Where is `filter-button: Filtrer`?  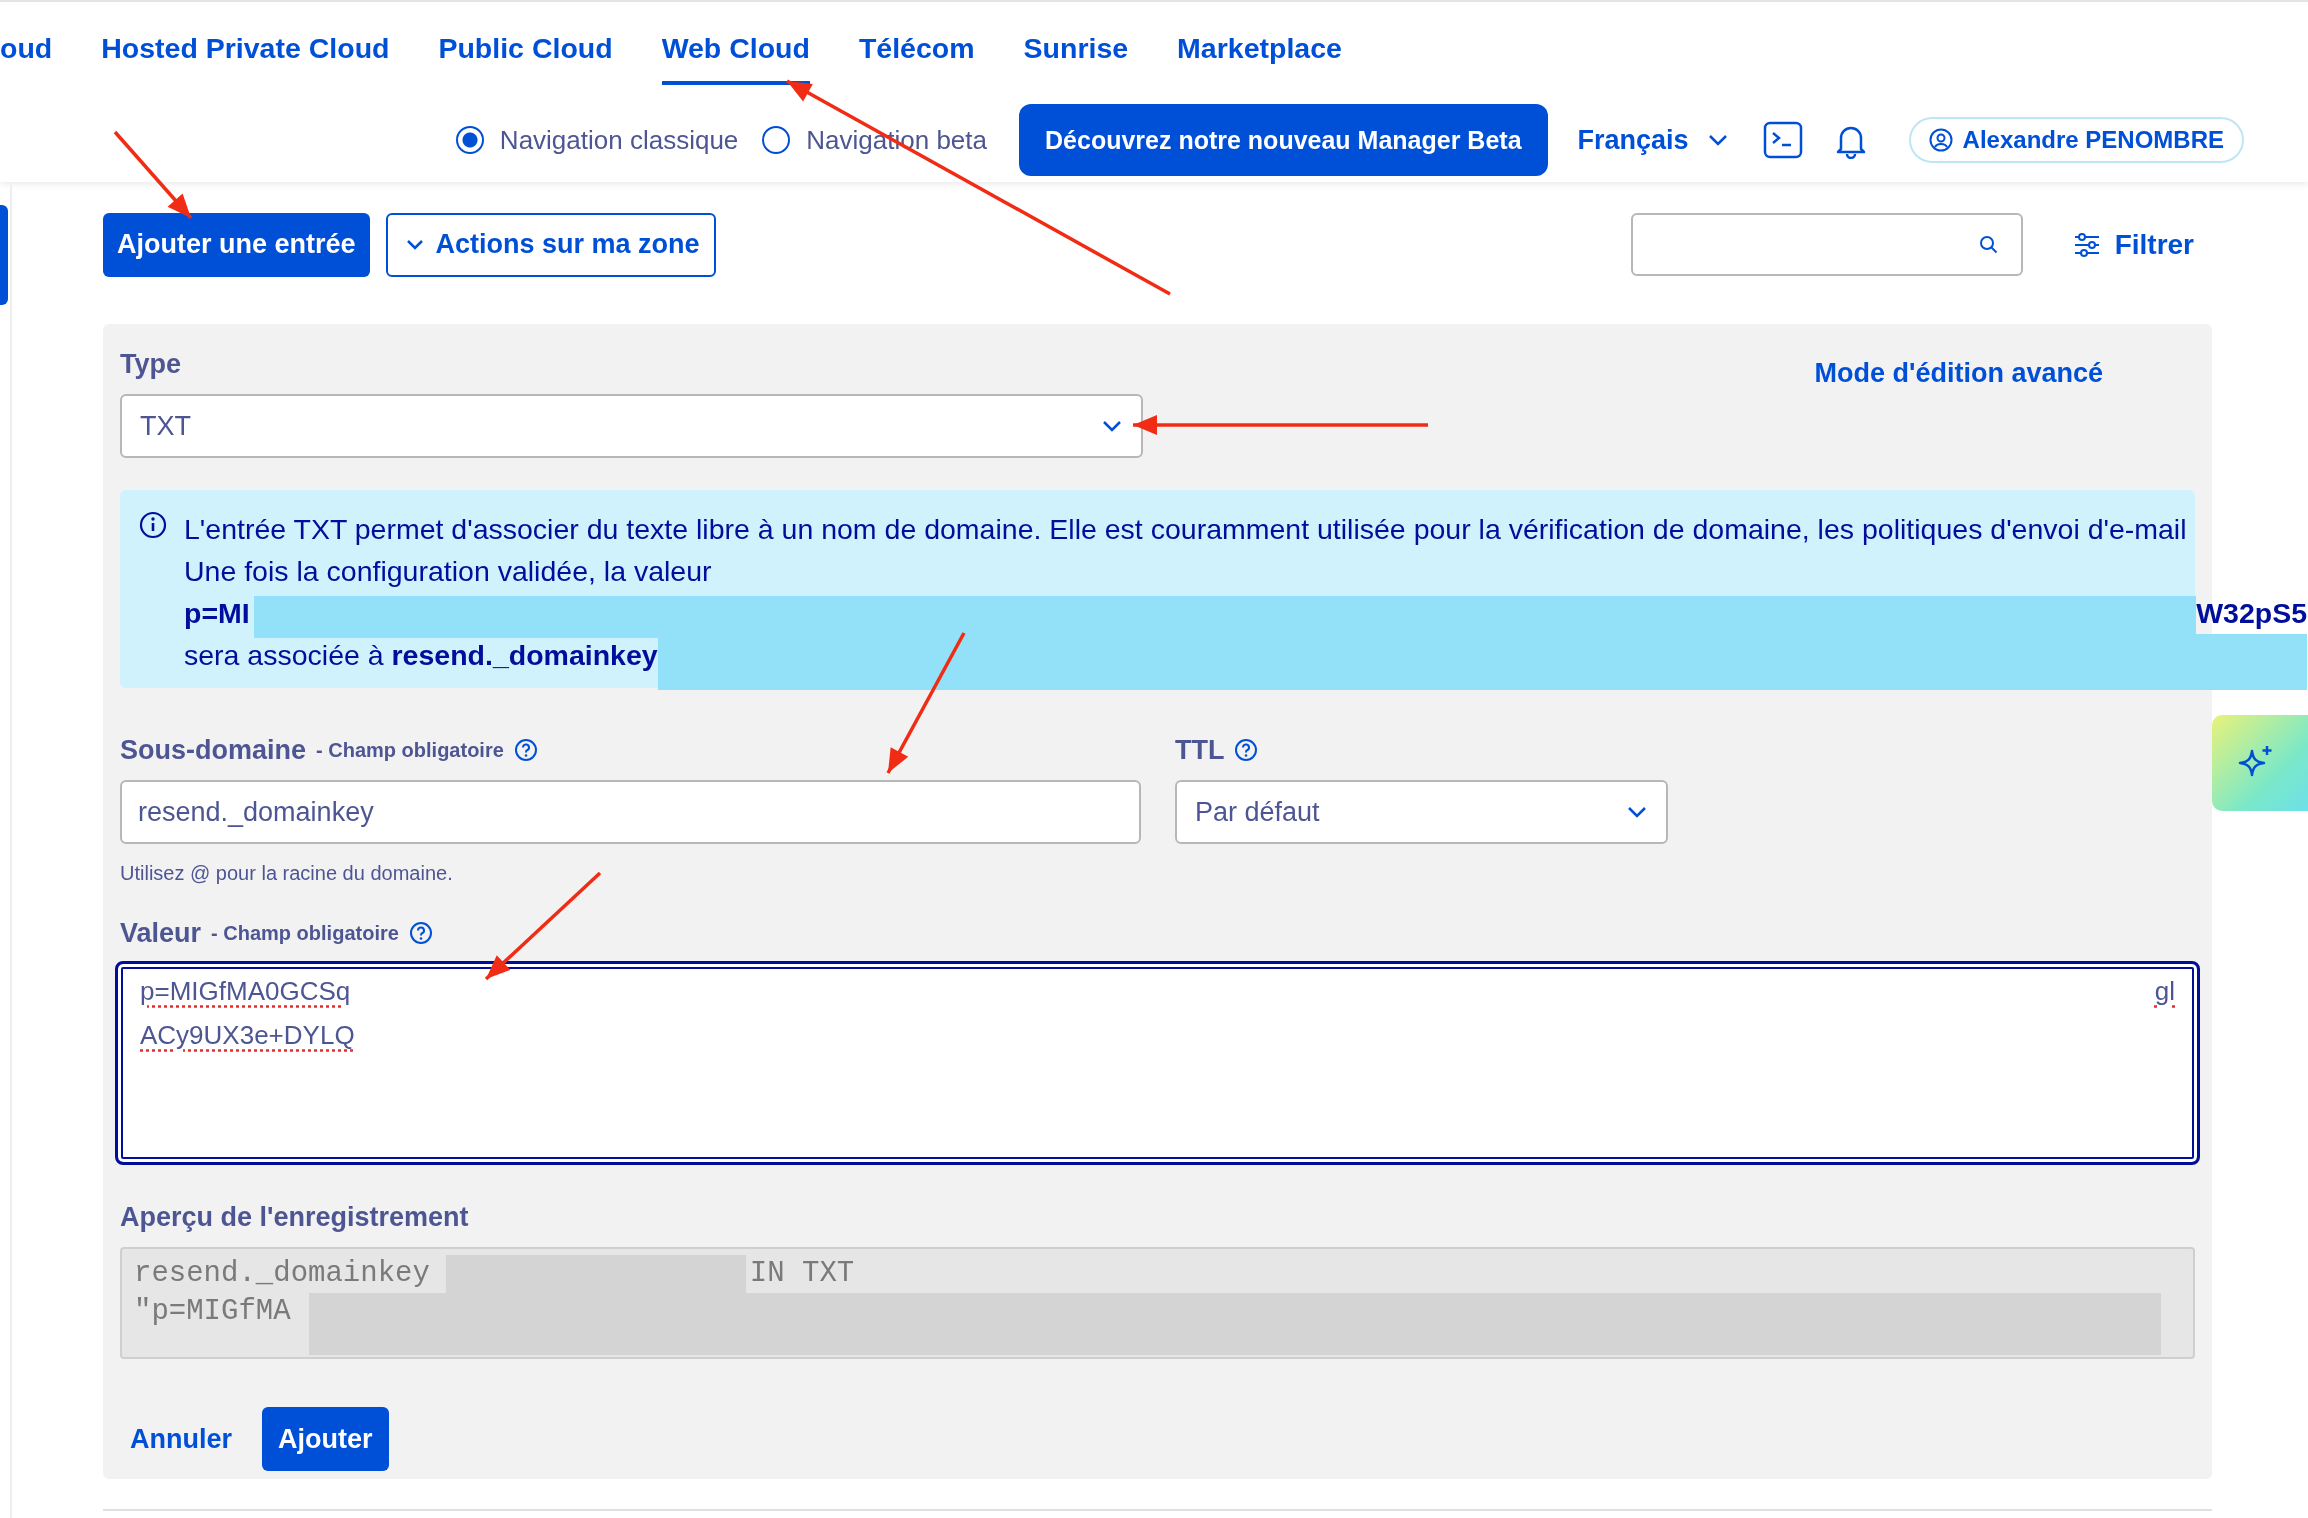 filter-button: Filtrer is located at coordinates (2133, 244).